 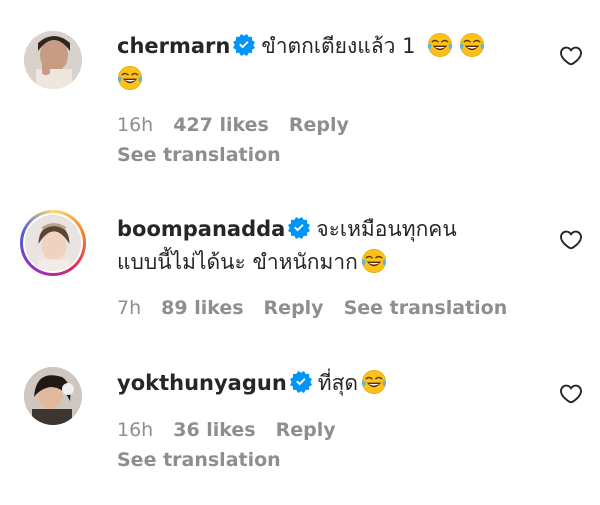 What do you see at coordinates (386, 229) in the screenshot?
I see `comment-text: จะเหมือนทุกคน` at bounding box center [386, 229].